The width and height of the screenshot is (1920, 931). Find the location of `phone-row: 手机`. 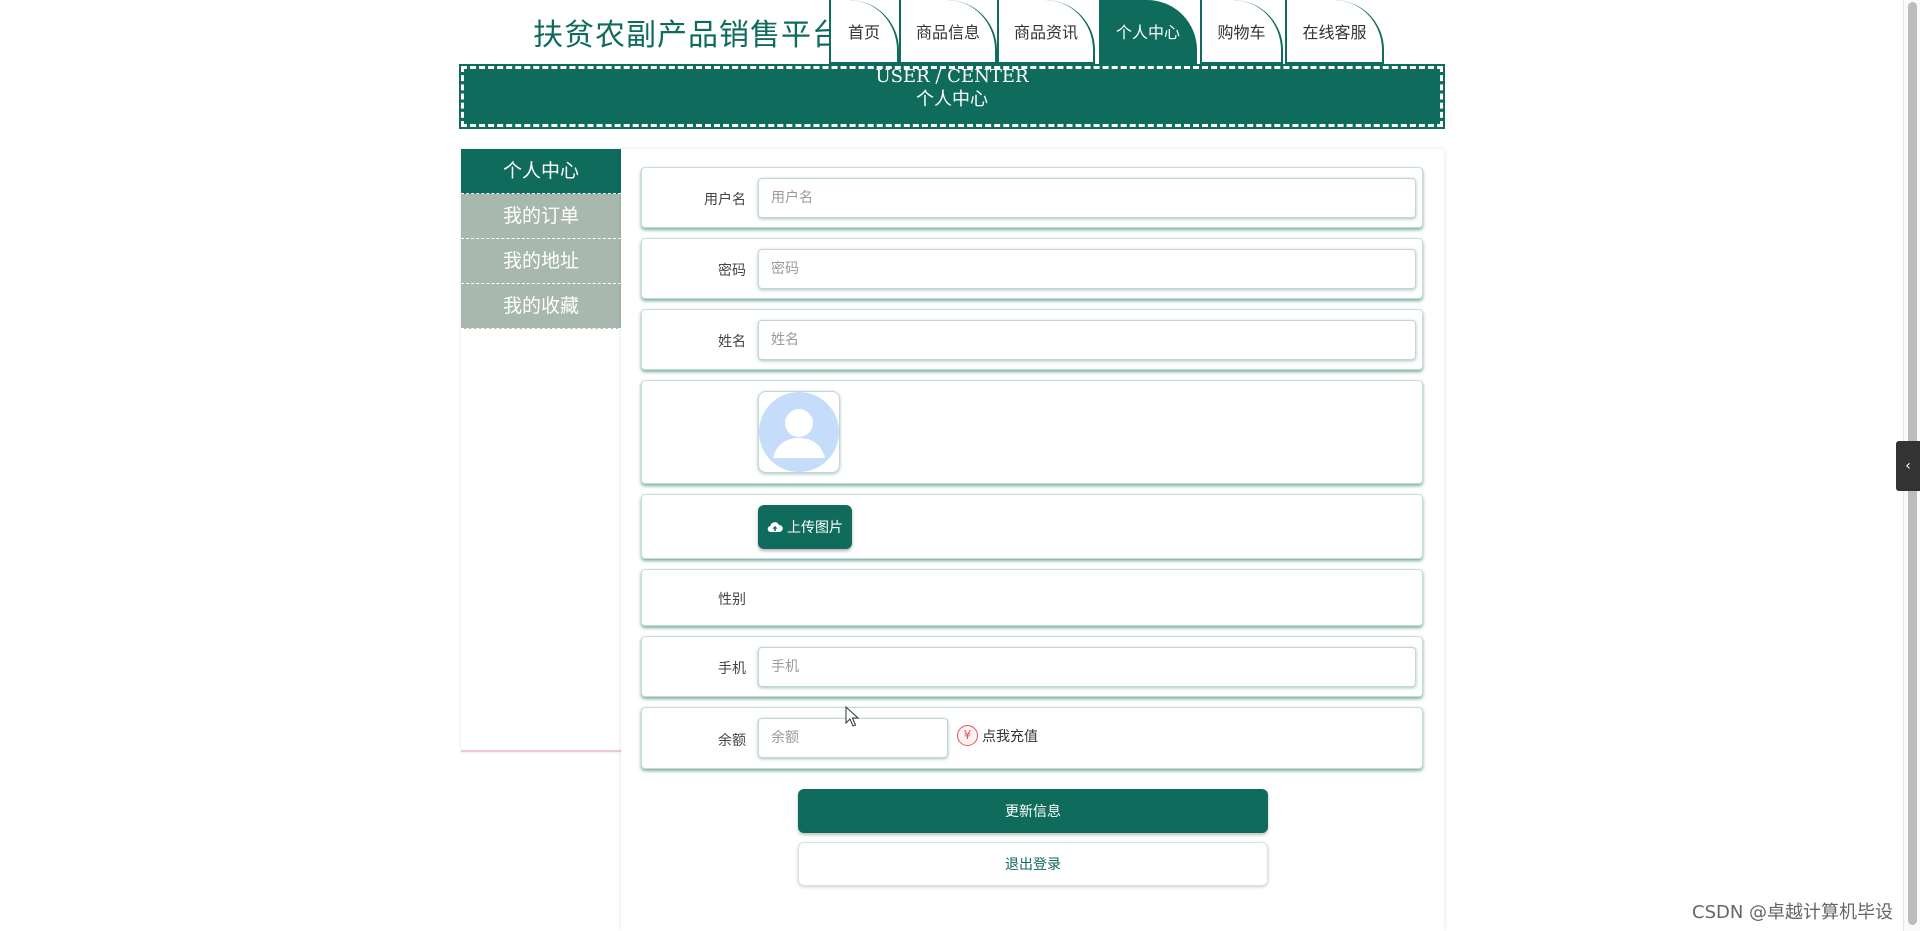

phone-row: 手机 is located at coordinates (1032, 666).